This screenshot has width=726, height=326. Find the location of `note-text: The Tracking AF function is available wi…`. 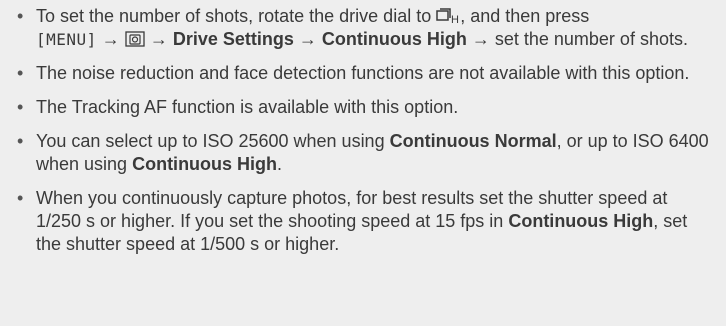

note-text: The Tracking AF function is available wi… is located at coordinates (247, 107).